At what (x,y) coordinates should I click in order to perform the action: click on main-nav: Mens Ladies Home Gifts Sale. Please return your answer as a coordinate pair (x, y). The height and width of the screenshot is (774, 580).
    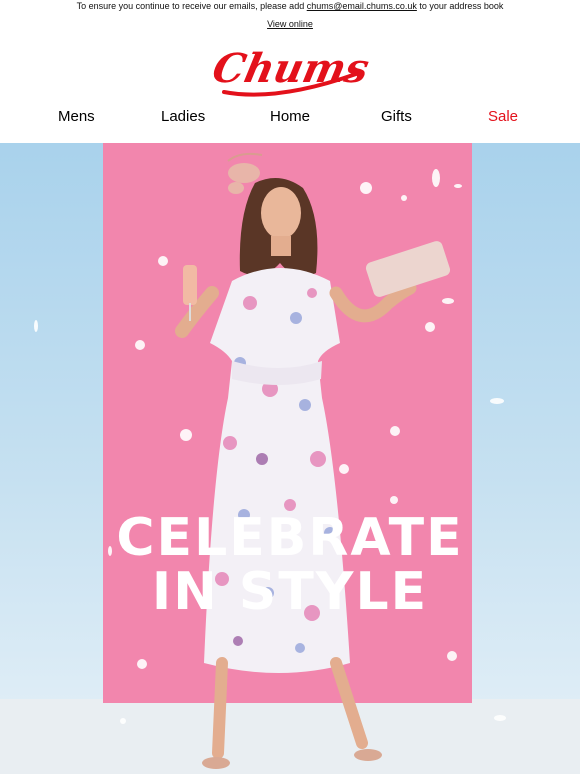
    Looking at the image, I should click on (290, 118).